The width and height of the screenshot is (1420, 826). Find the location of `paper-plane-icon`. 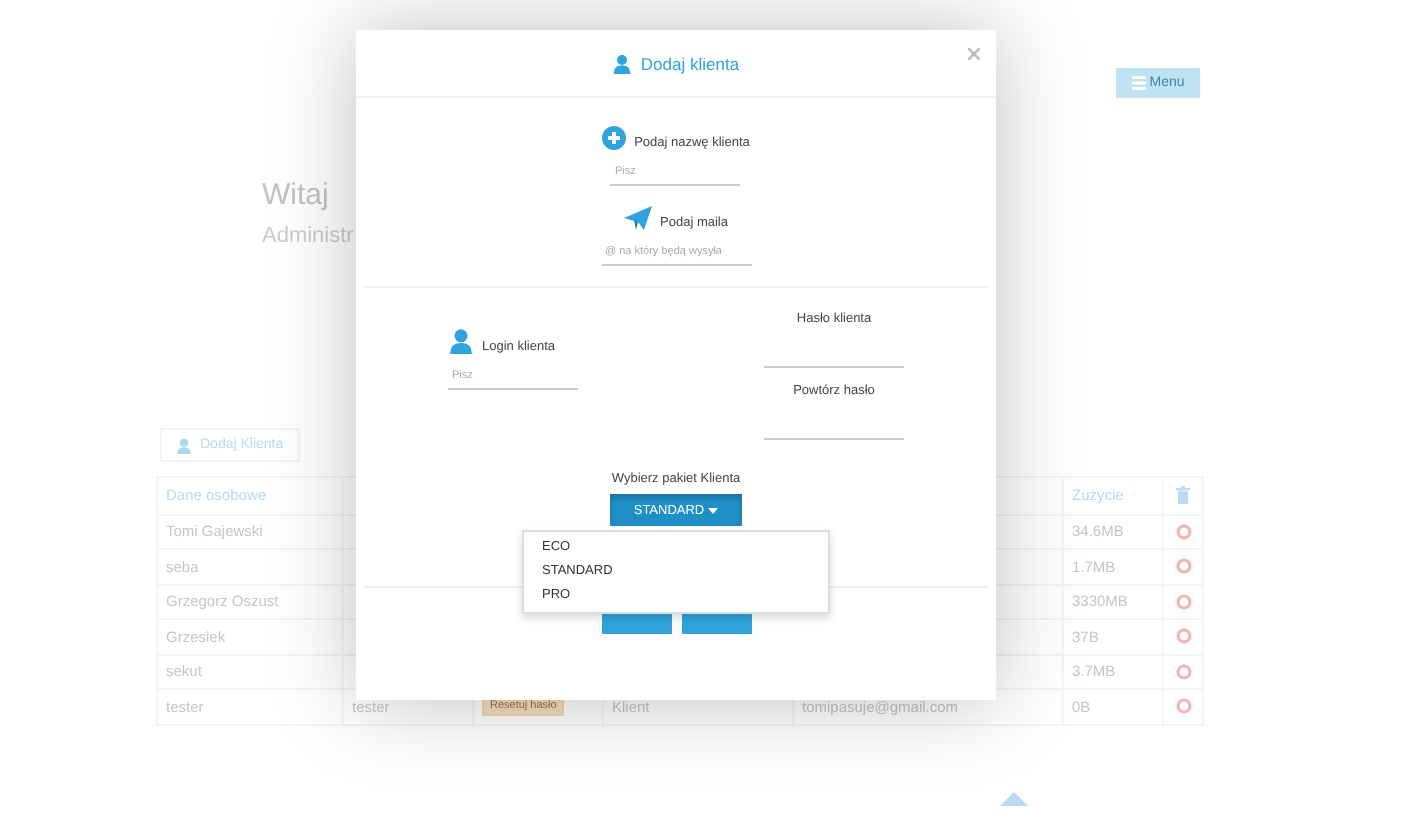

paper-plane-icon is located at coordinates (638, 218).